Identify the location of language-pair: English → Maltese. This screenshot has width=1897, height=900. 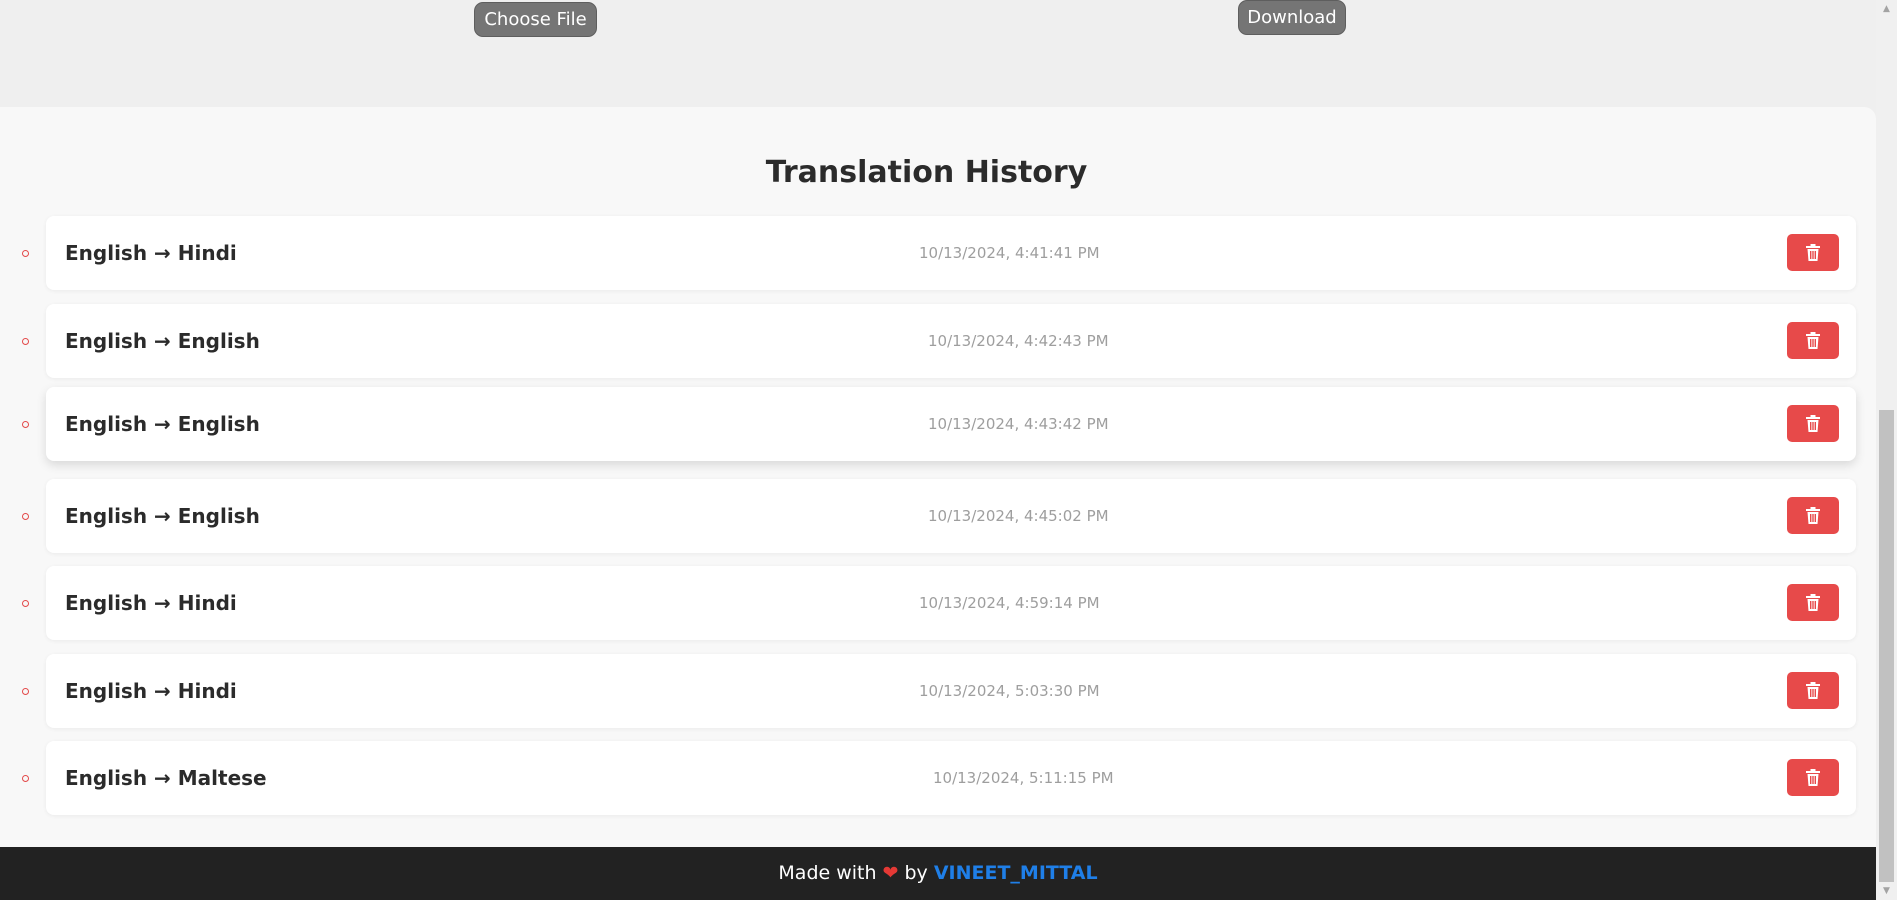
(166, 778).